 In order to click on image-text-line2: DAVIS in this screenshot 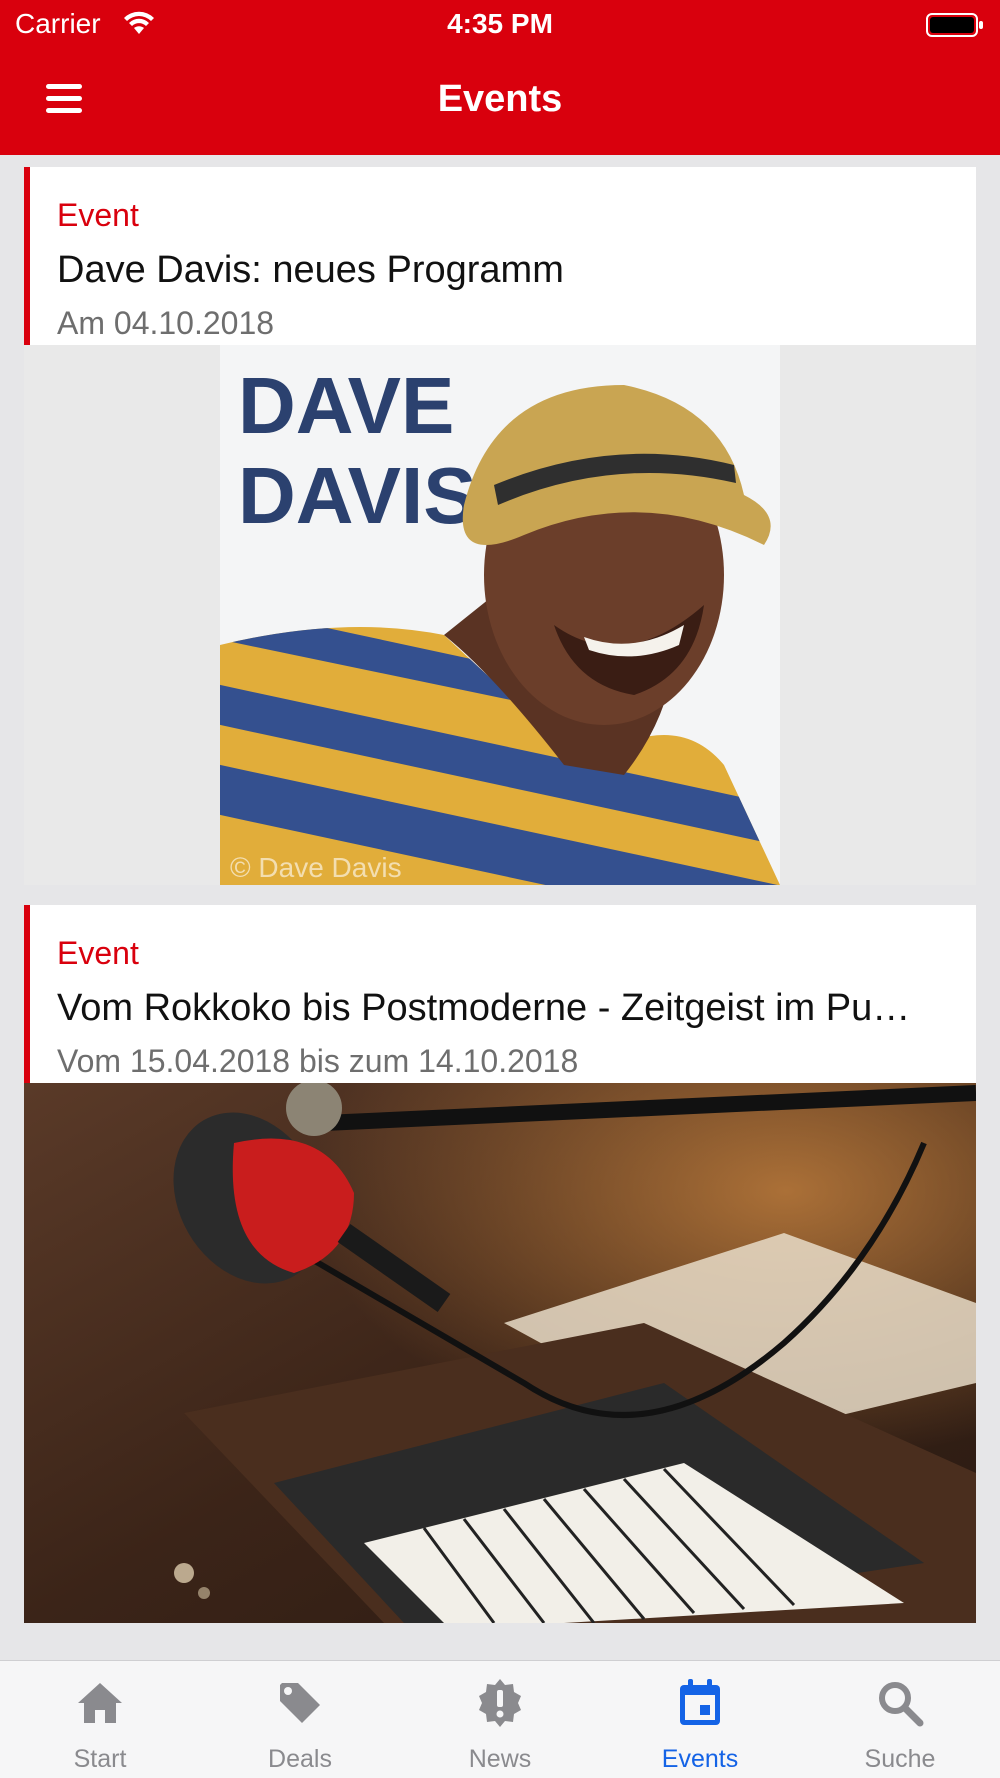, I will do `click(357, 495)`.